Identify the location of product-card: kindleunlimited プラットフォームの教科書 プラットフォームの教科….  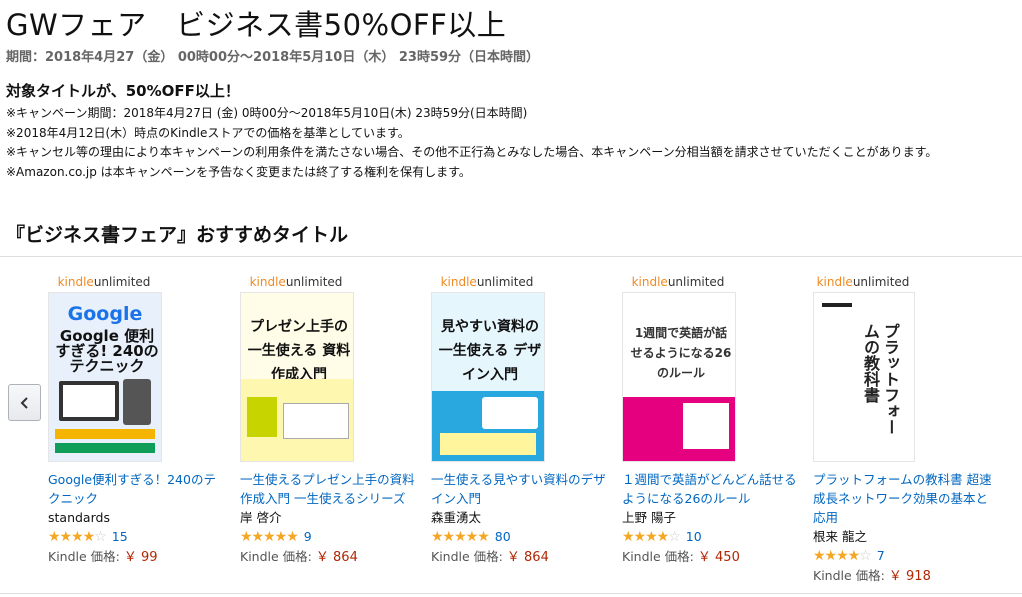
(913, 429).